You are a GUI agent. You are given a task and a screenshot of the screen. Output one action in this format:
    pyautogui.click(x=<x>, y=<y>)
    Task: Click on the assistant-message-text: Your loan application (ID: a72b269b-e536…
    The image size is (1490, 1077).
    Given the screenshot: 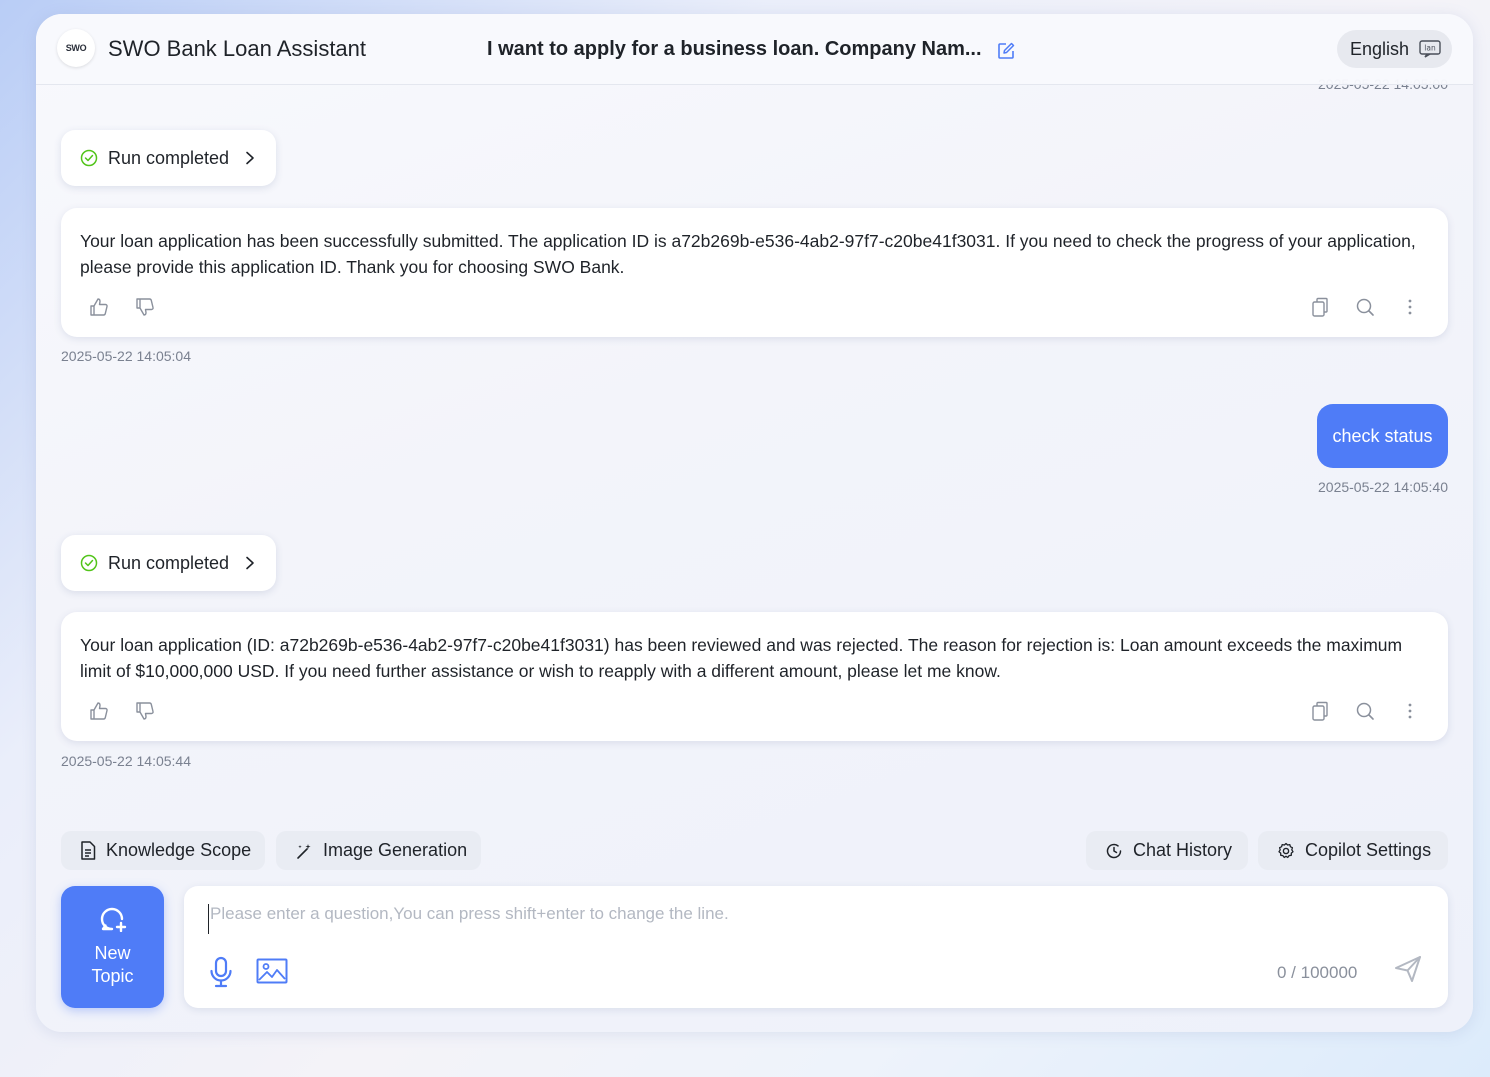 What is the action you would take?
    pyautogui.click(x=741, y=658)
    